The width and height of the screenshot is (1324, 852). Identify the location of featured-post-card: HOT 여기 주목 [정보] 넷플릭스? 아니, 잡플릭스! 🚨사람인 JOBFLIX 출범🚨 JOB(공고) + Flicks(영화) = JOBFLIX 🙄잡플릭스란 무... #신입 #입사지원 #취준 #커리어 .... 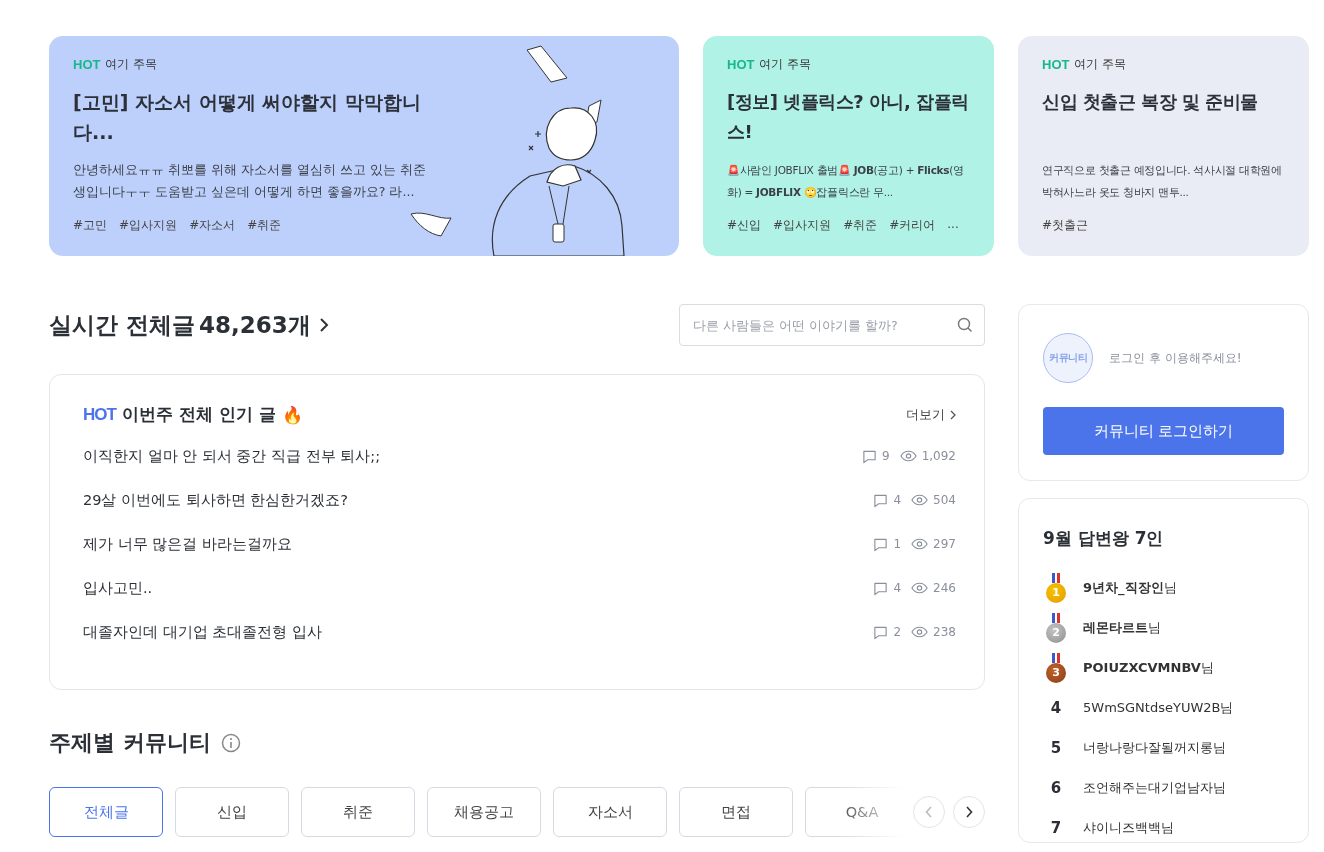
(848, 146).